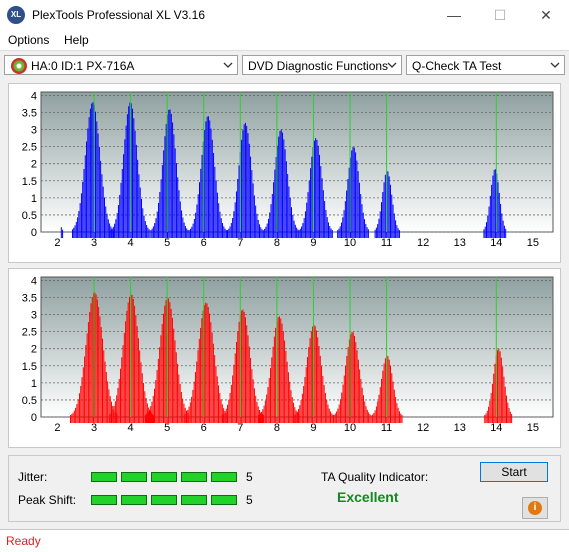  Describe the element at coordinates (167, 428) in the screenshot. I see `x-tick-label: 5` at that location.